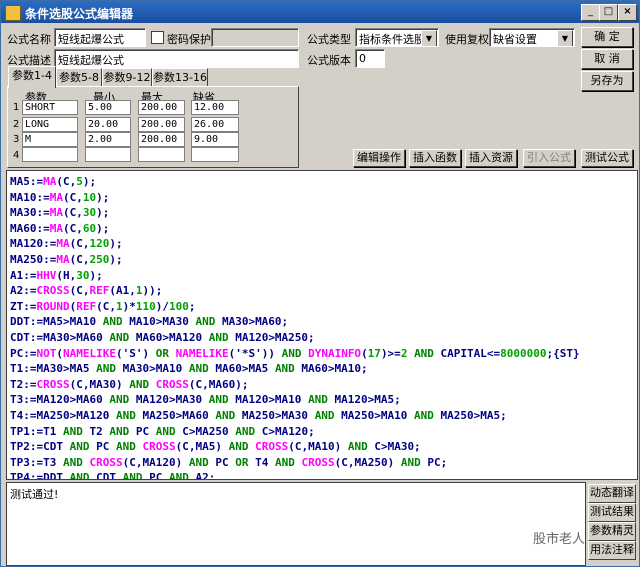  I want to click on chevron-down-icon: ▼, so click(565, 38).